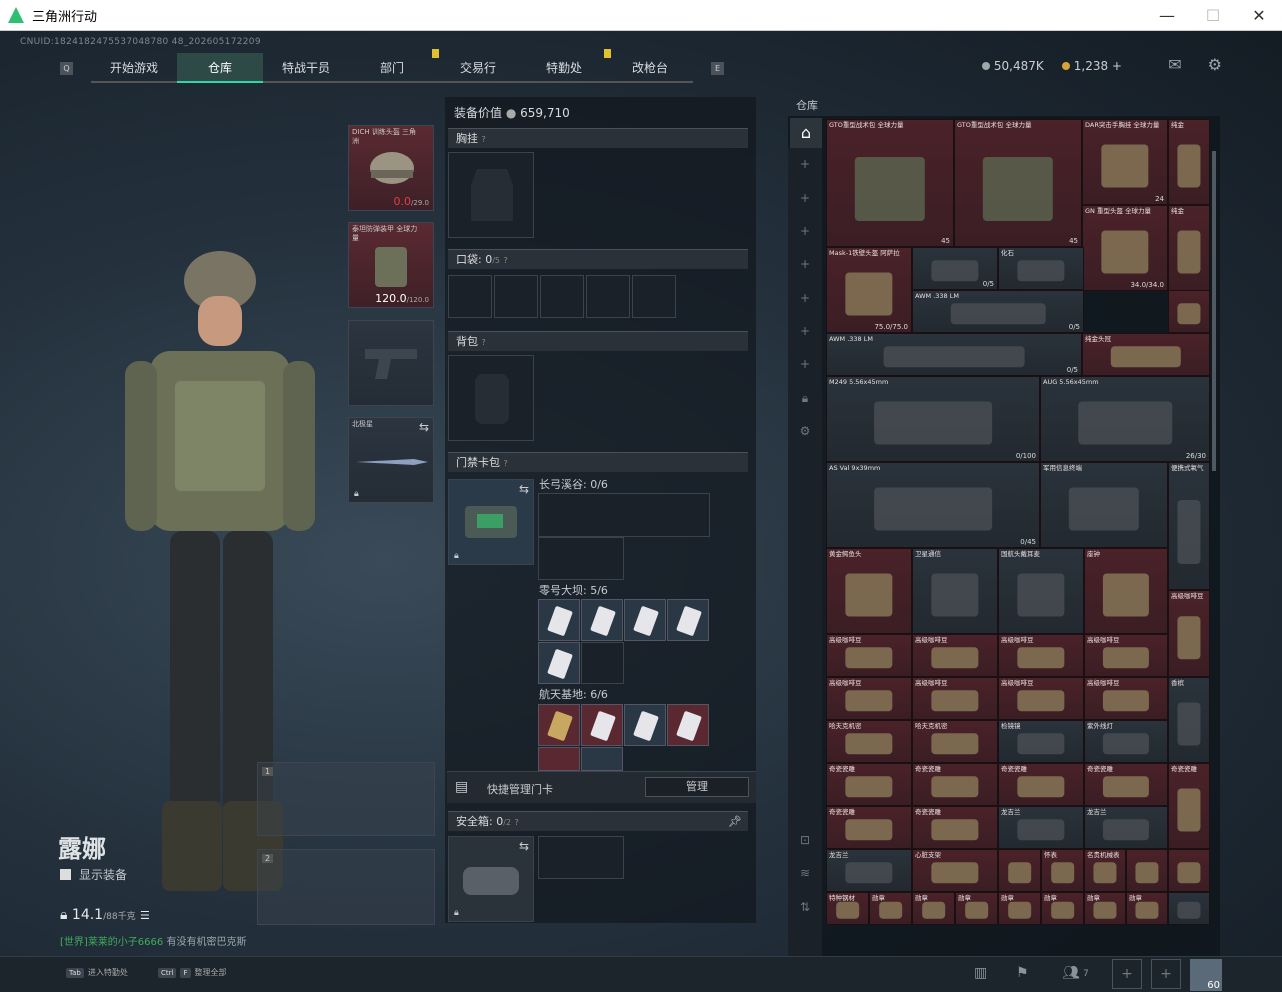 This screenshot has width=1282, height=992. Describe the element at coordinates (1189, 720) in the screenshot. I see `warehouse-item: 香槟` at that location.